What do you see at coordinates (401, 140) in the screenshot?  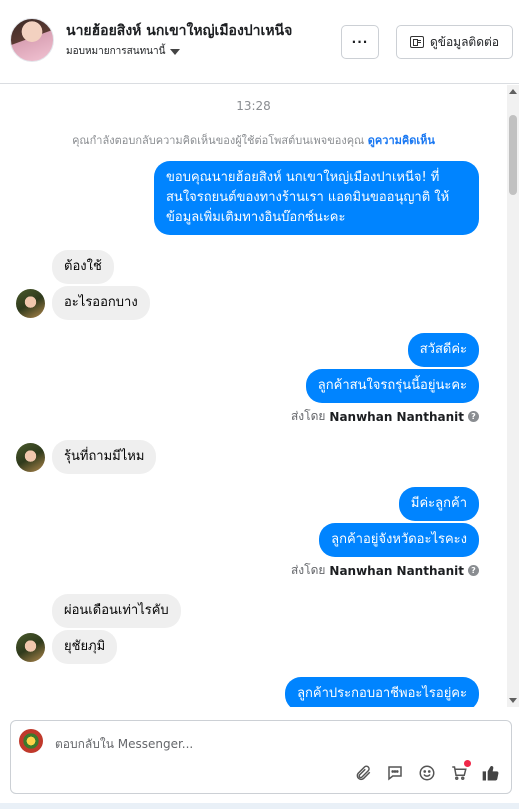 I see `view-comment-link: ดูความคิดเห็น` at bounding box center [401, 140].